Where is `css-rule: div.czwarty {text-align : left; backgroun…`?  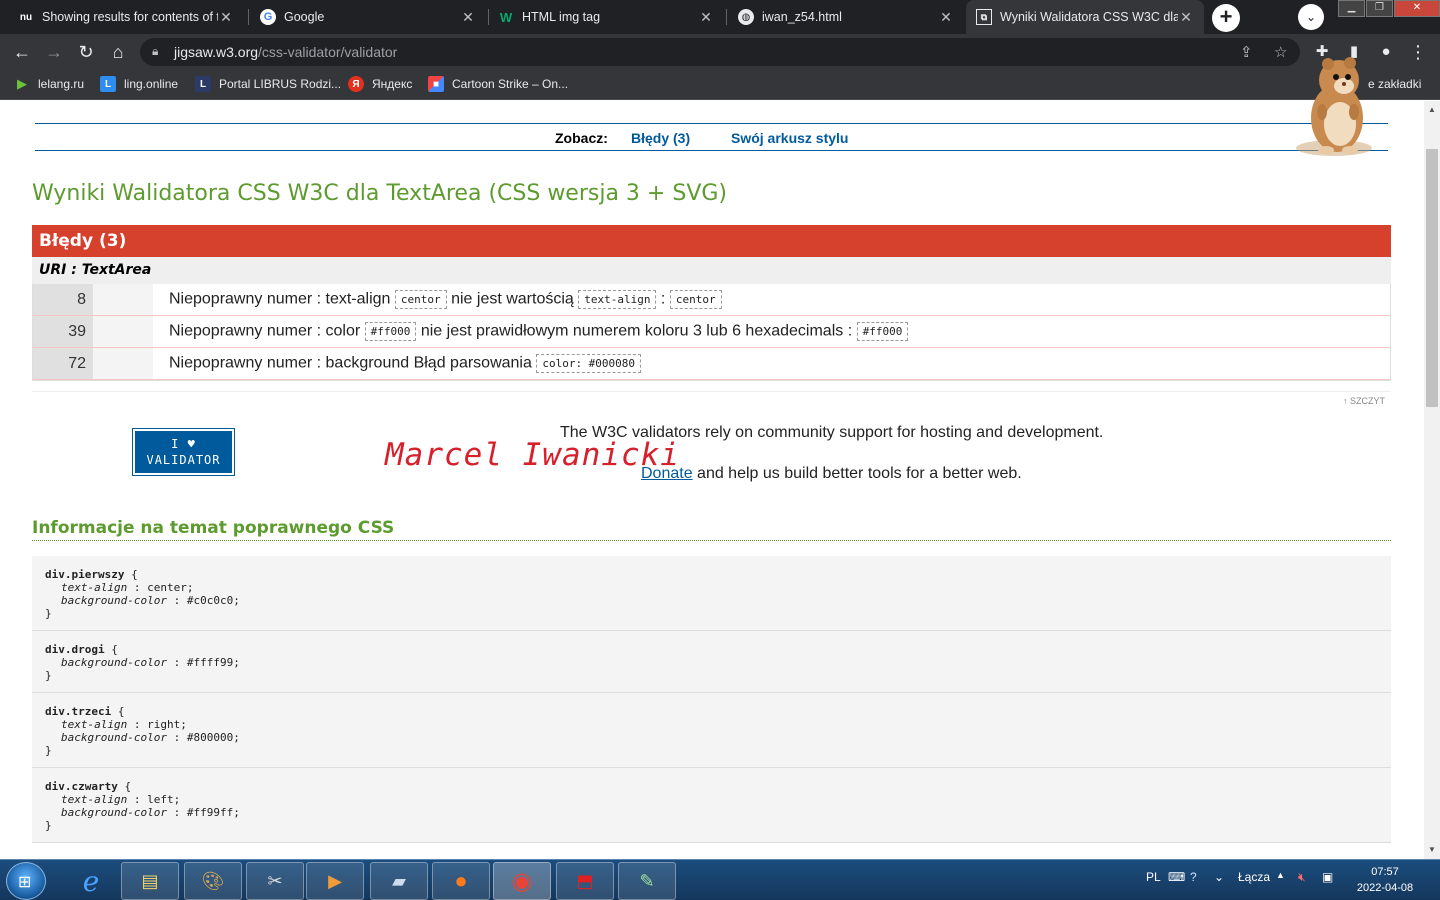 css-rule: div.czwarty {text-align : left; backgroun… is located at coordinates (711, 805).